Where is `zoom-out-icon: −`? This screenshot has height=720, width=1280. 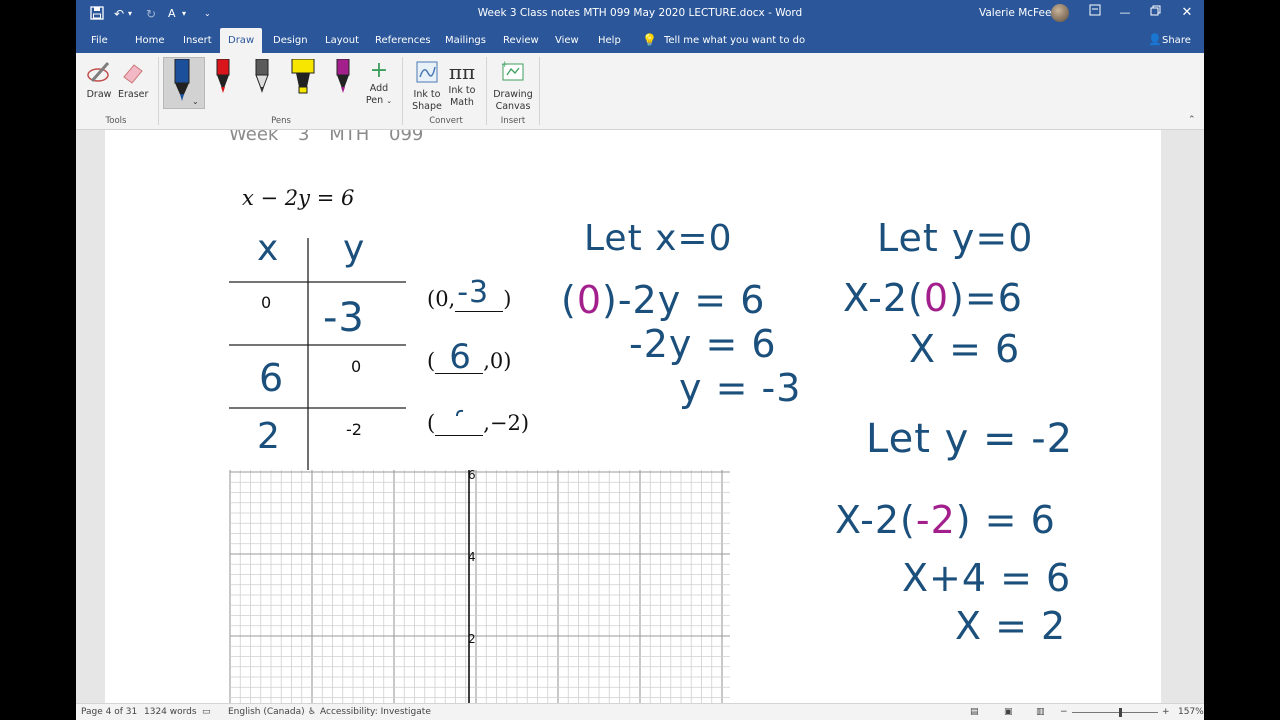 zoom-out-icon: − is located at coordinates (1064, 712).